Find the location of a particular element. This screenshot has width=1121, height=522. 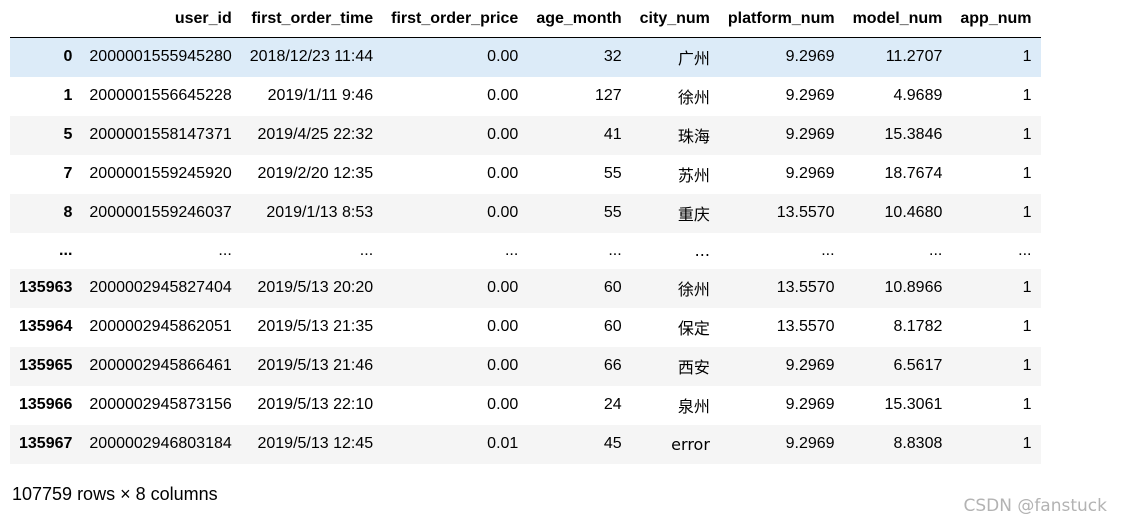

cell-first-order-time: 2019/5/13 21:46 is located at coordinates (315, 365).